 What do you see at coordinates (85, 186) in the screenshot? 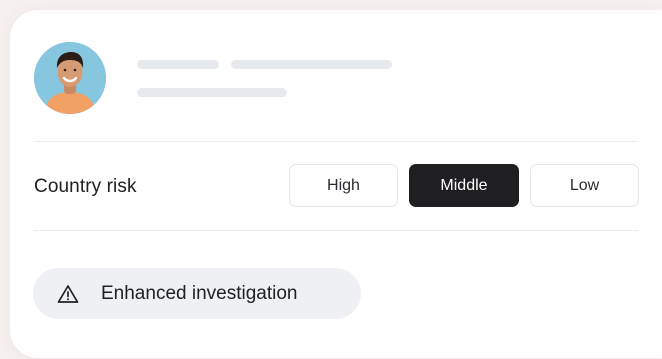
I see `country-risk-label: Country risk` at bounding box center [85, 186].